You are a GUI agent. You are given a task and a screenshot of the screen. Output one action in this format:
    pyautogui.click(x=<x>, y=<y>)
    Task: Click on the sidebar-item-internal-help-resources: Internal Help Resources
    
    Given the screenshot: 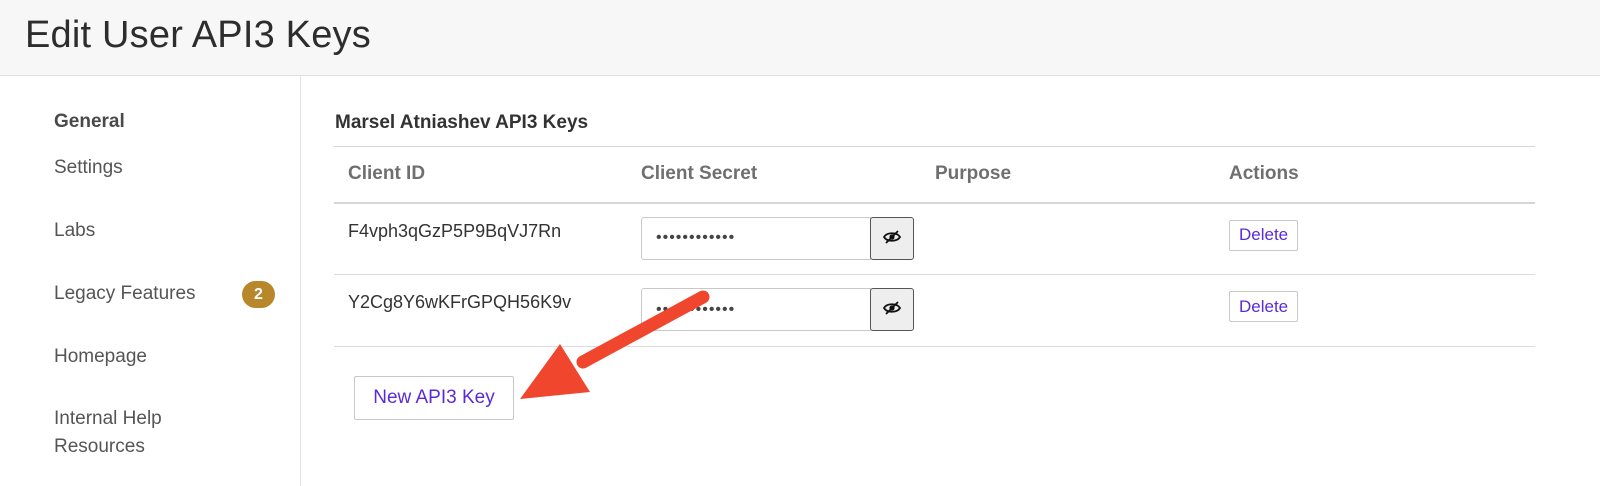 What is the action you would take?
    pyautogui.click(x=154, y=433)
    